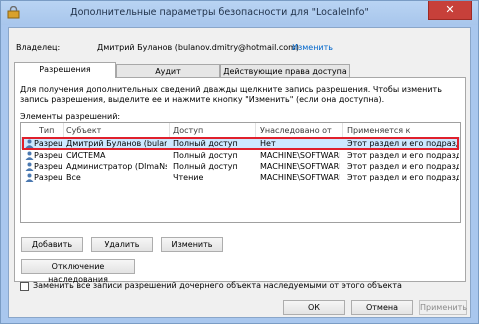 The height and width of the screenshot is (326, 481). I want to click on change-owner-link: Изменить, so click(312, 47).